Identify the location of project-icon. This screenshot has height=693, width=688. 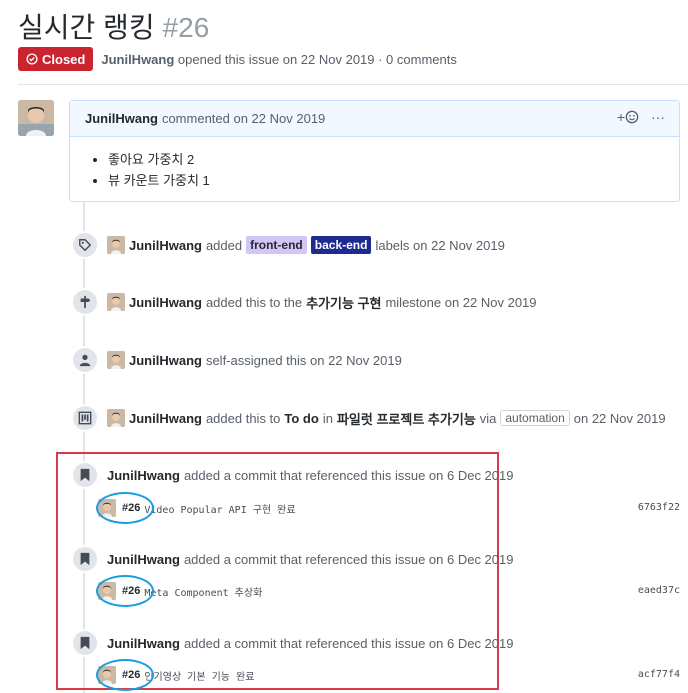
(85, 418).